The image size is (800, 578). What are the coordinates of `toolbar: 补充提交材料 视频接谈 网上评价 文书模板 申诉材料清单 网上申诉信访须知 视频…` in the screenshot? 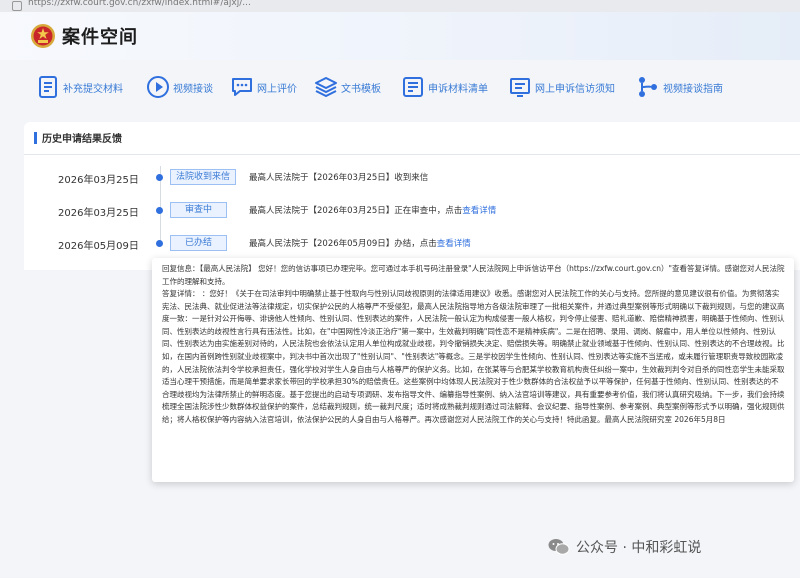 It's located at (409, 87).